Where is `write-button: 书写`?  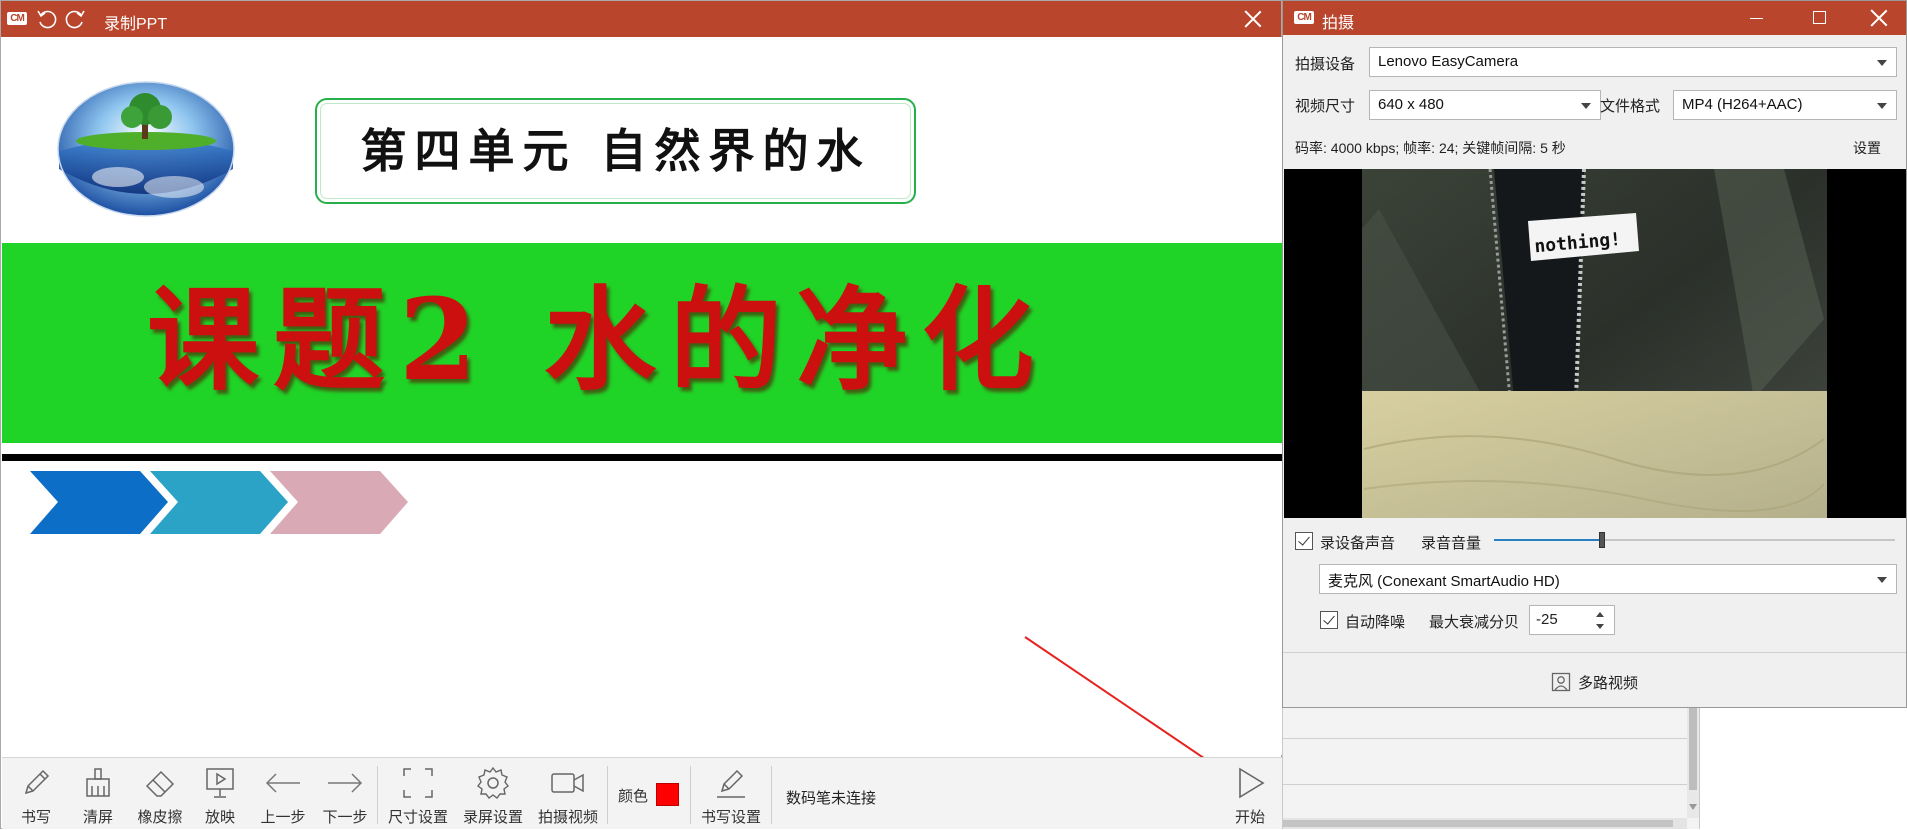
write-button: 书写 is located at coordinates (36, 794).